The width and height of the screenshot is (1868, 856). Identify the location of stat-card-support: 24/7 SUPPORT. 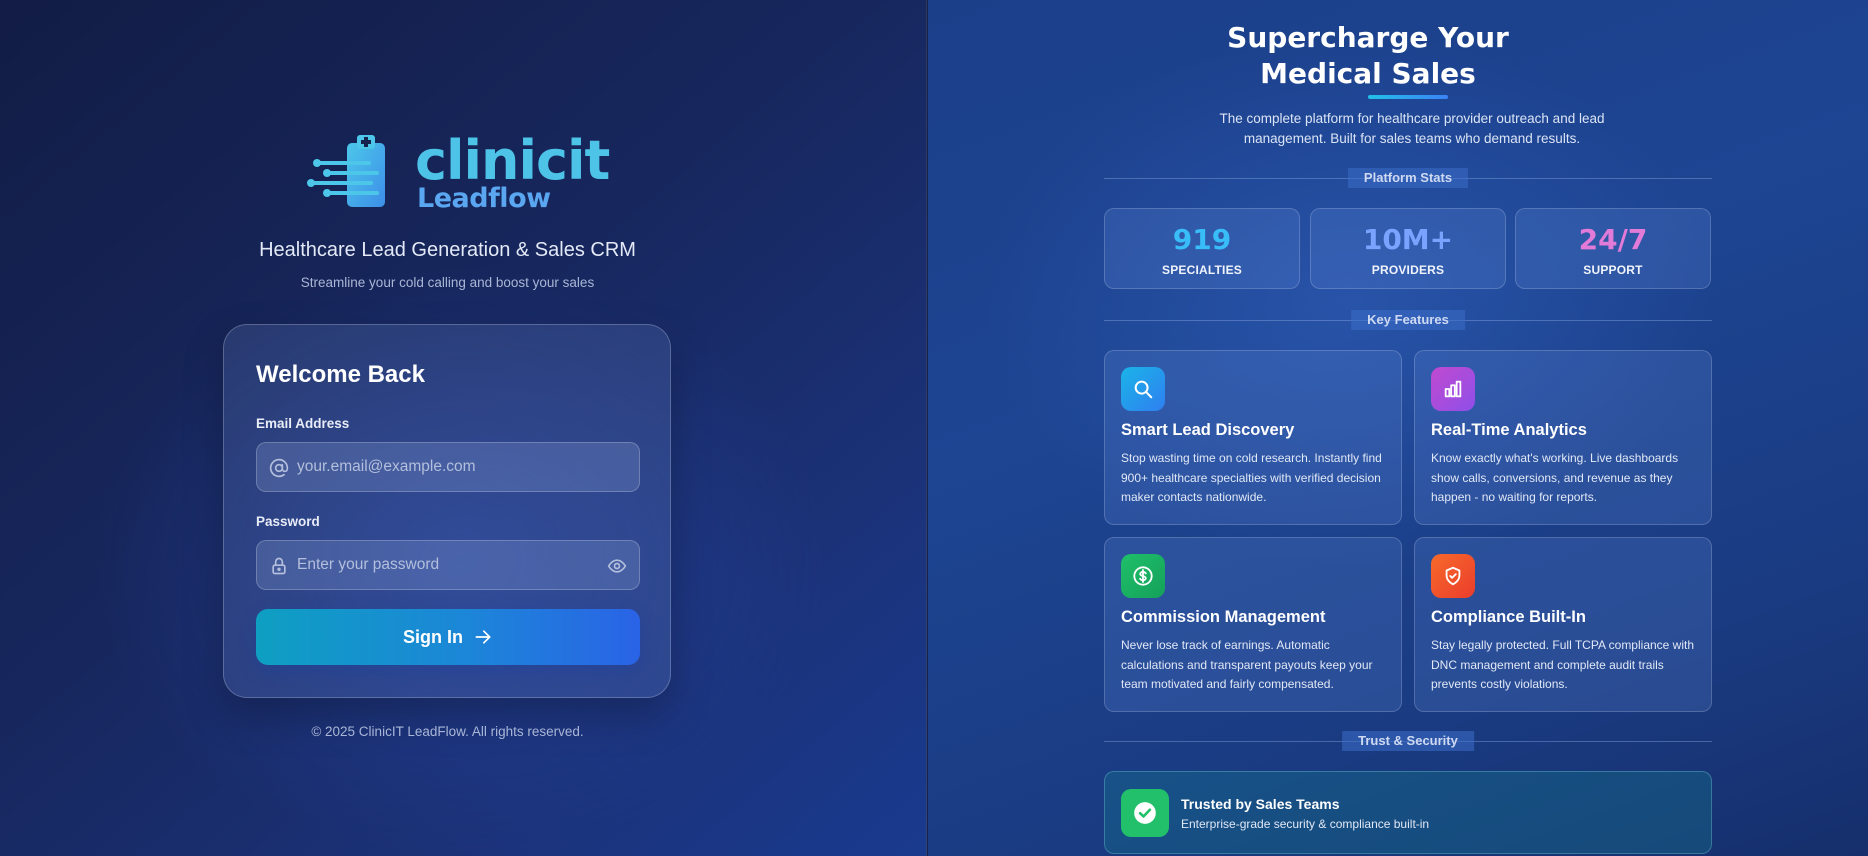
(1613, 248).